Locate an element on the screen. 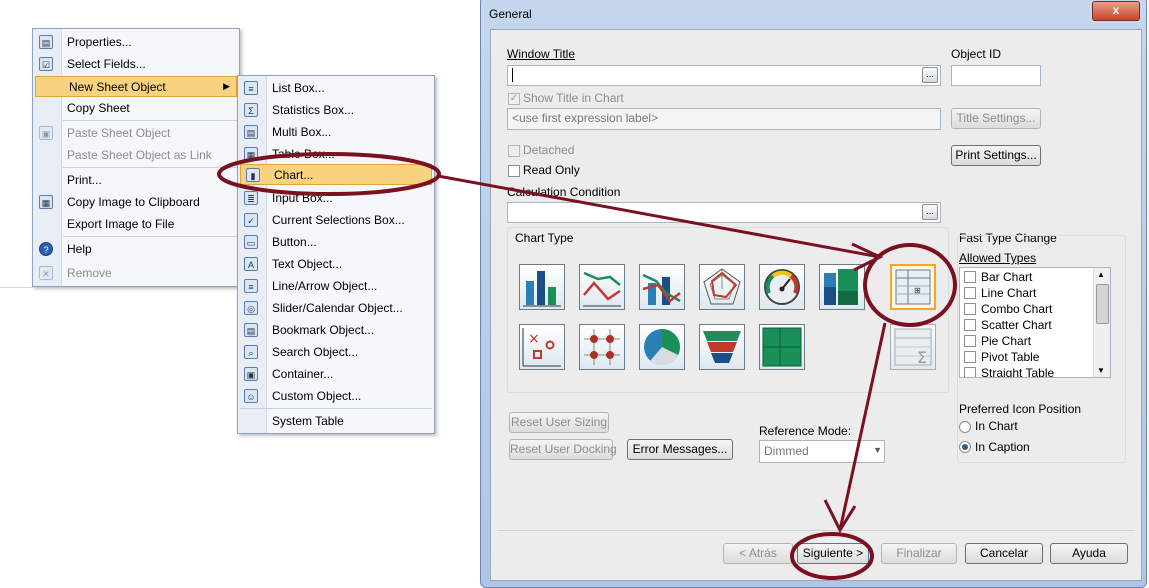  chart-type-funnel is located at coordinates (722, 347).